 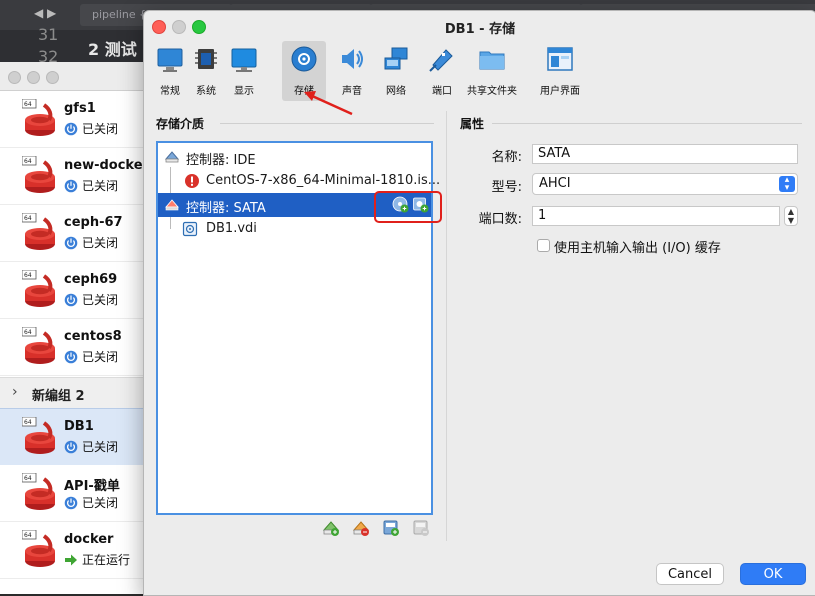 I want to click on error-icon, so click(x=192, y=181).